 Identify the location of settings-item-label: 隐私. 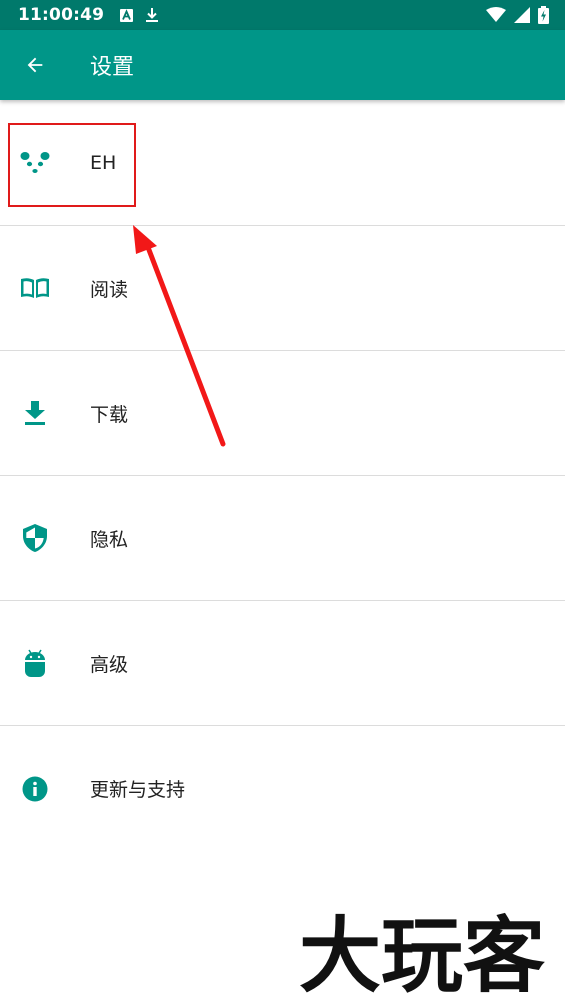
(109, 539).